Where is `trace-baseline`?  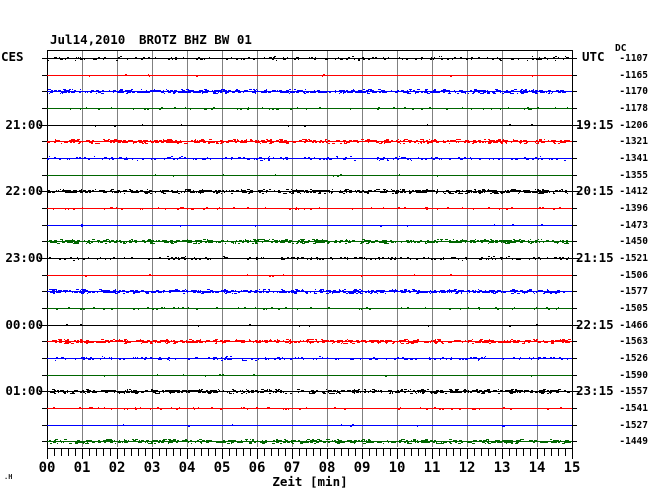
trace-baseline is located at coordinates (309, 258).